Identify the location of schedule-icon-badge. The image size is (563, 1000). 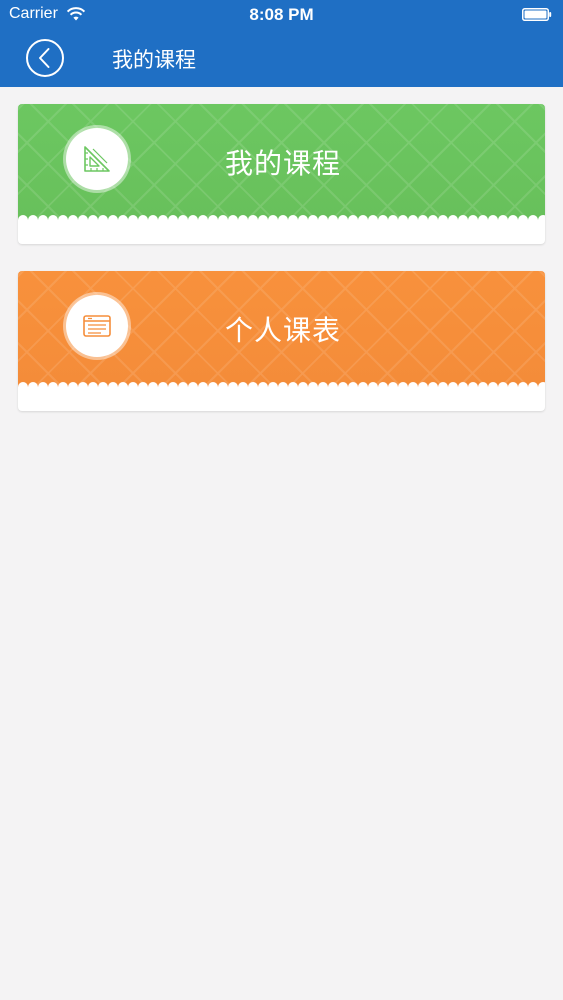
(97, 326).